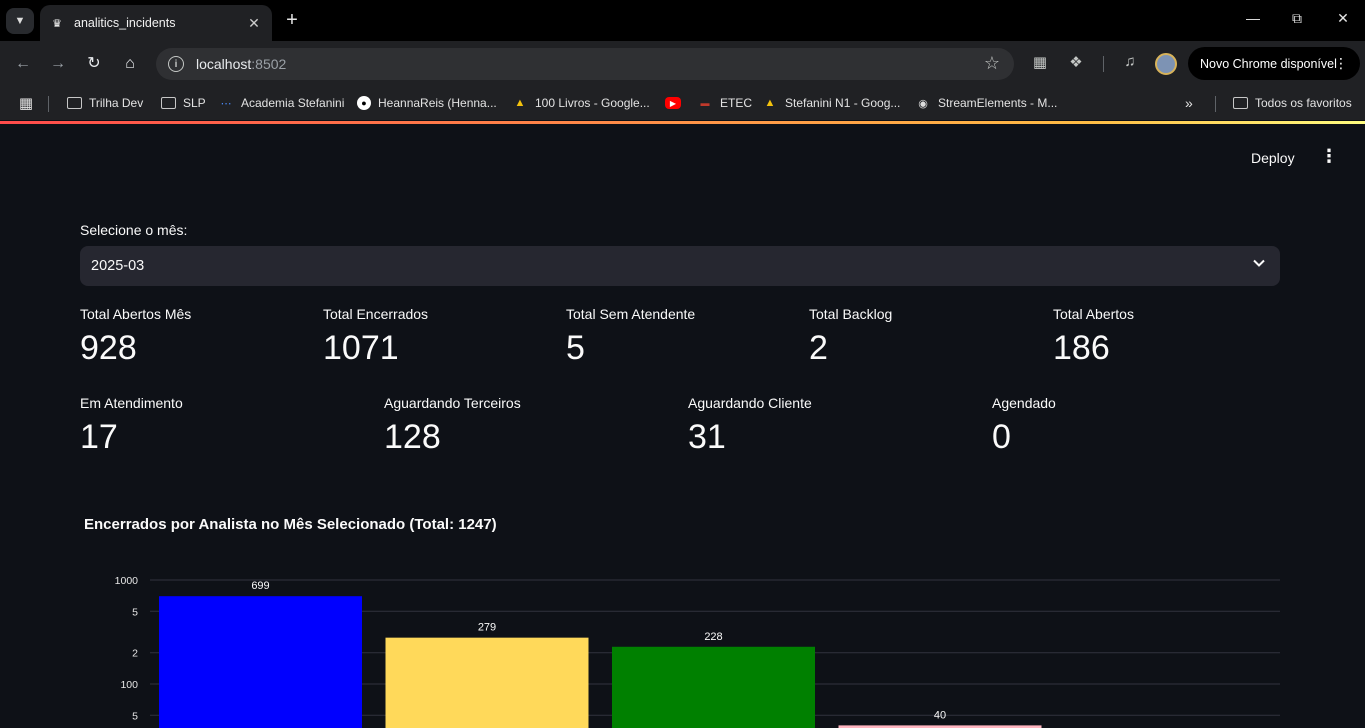 This screenshot has height=728, width=1365. Describe the element at coordinates (1253, 18) in the screenshot. I see `minimize-icon: —` at that location.